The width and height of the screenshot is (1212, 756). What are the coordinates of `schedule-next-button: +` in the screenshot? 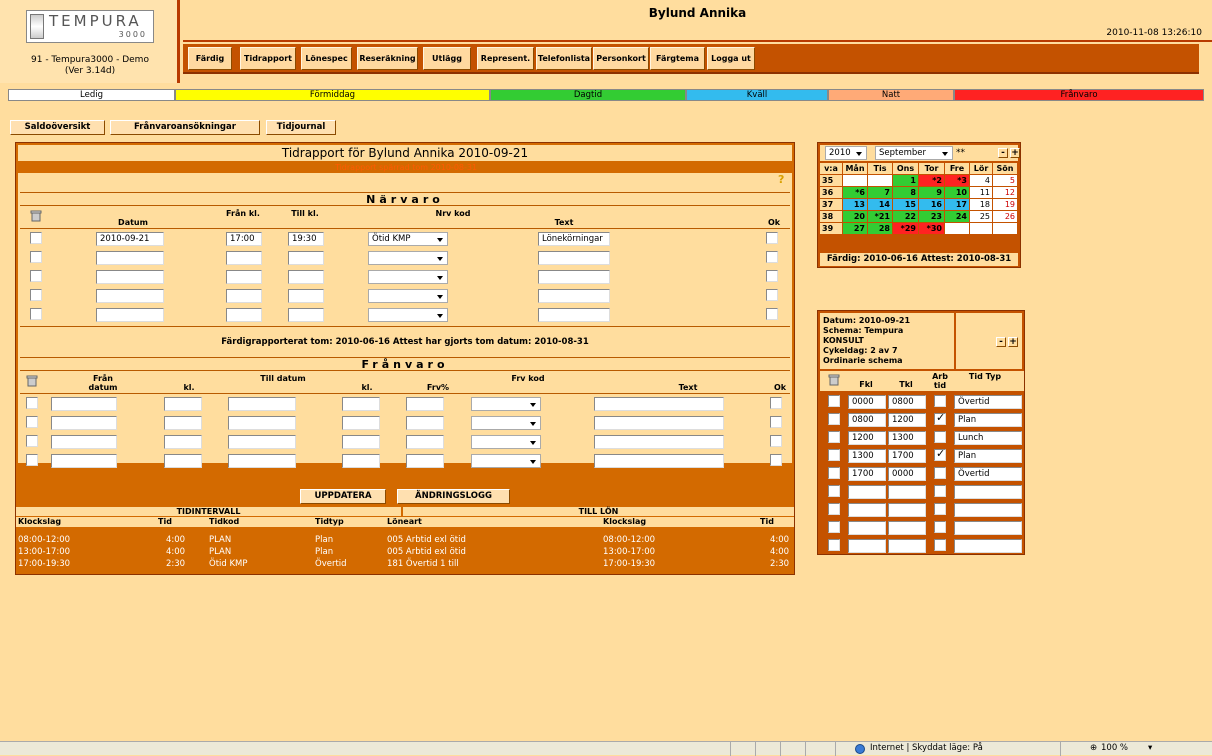 It's located at (1013, 342).